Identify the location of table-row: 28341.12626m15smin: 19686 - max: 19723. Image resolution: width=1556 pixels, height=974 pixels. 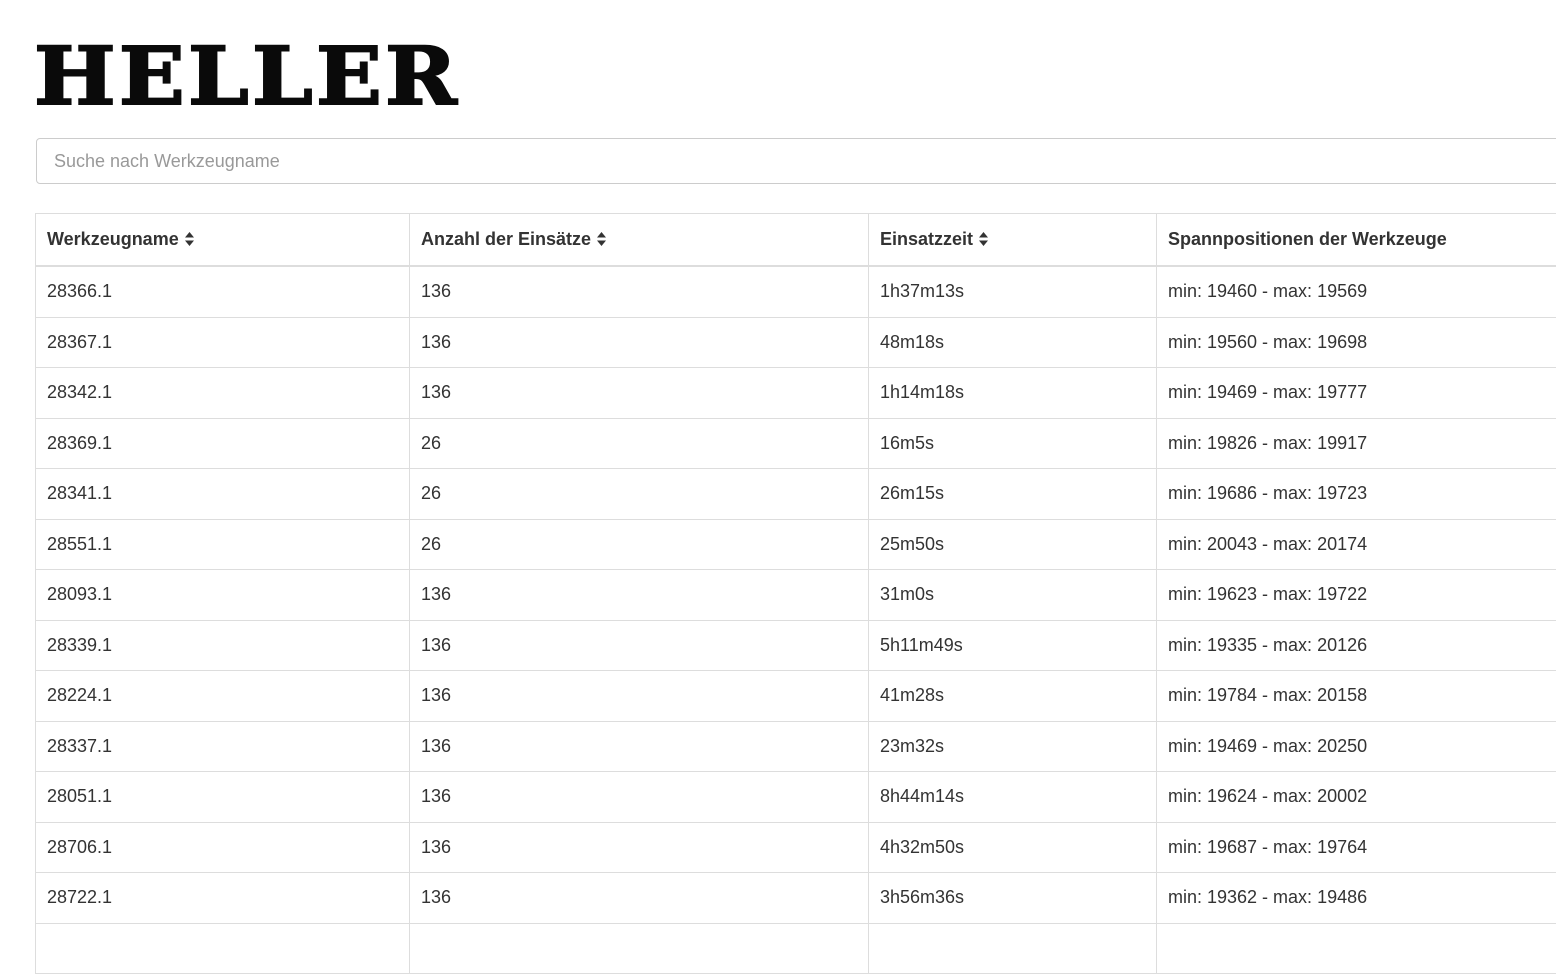
(796, 494).